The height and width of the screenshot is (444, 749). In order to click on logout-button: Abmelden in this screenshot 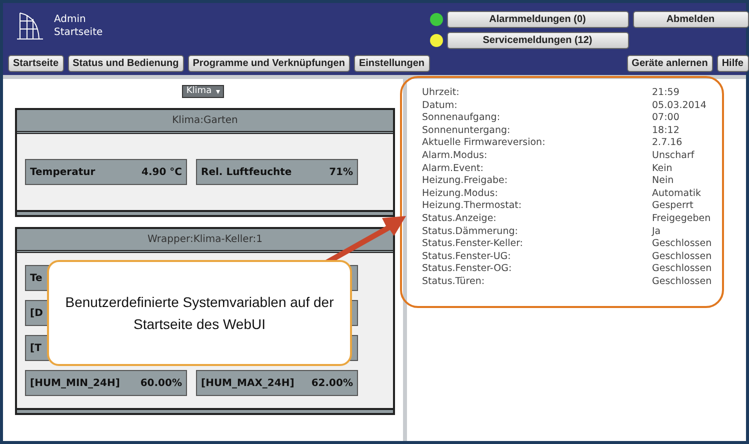, I will do `click(690, 19)`.